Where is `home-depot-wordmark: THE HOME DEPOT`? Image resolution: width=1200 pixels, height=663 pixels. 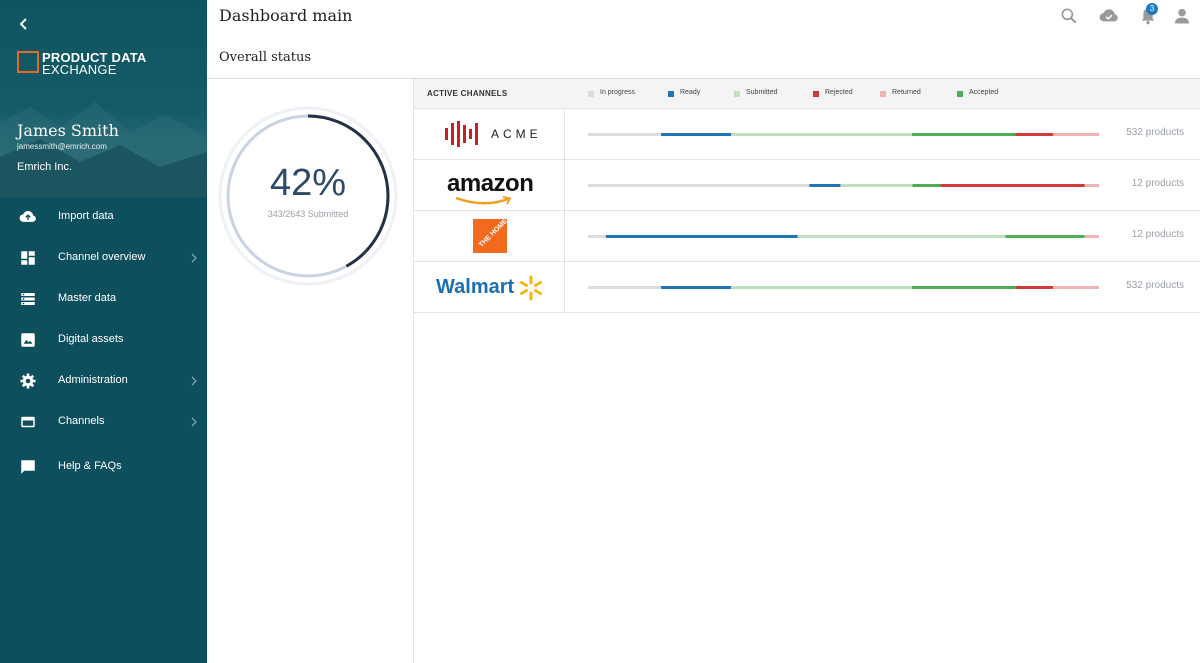
home-depot-wordmark: THE HOME DEPOT is located at coordinates (492, 234).